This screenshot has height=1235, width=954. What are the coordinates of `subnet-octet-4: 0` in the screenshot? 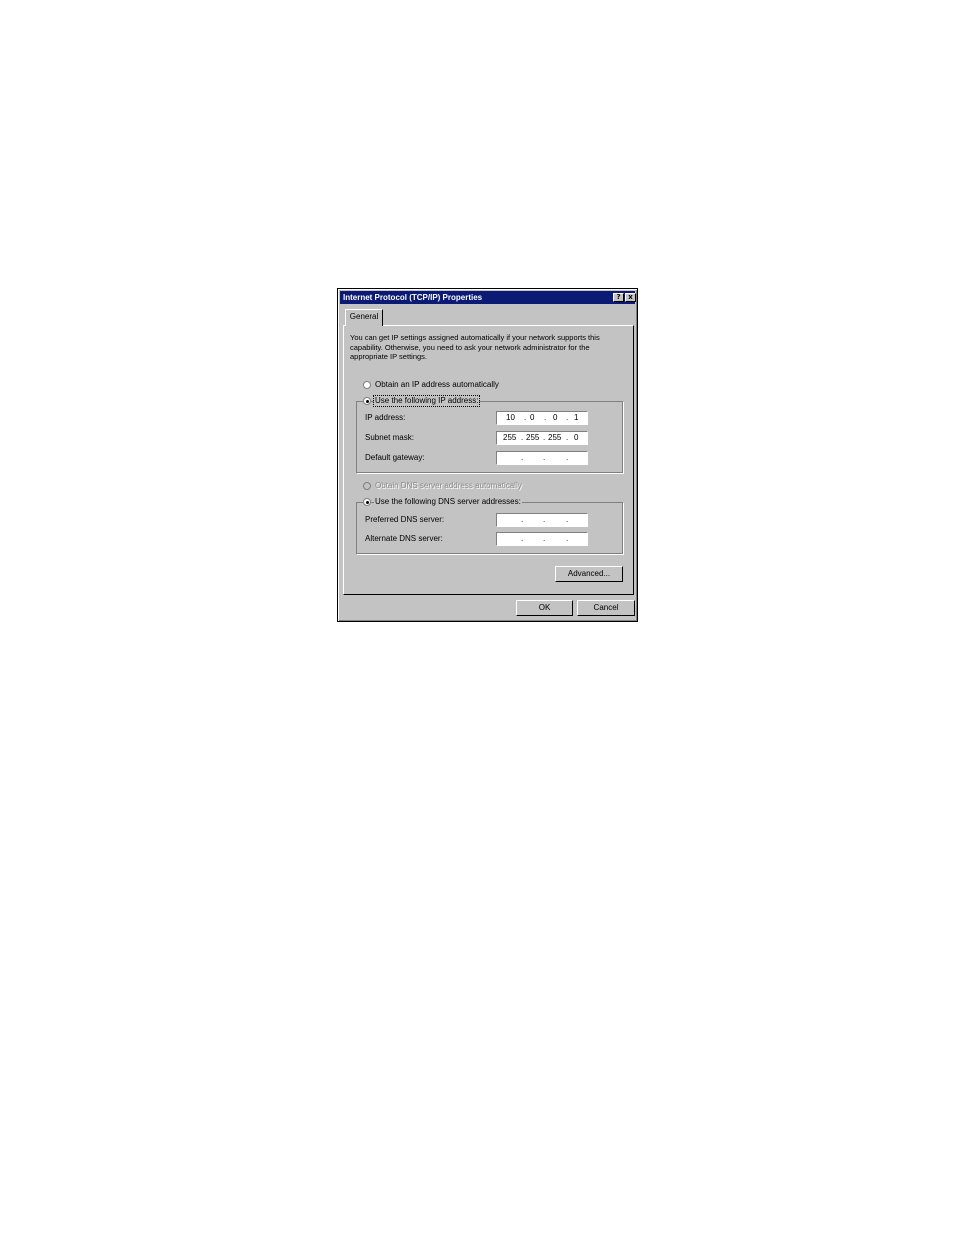 It's located at (576, 437).